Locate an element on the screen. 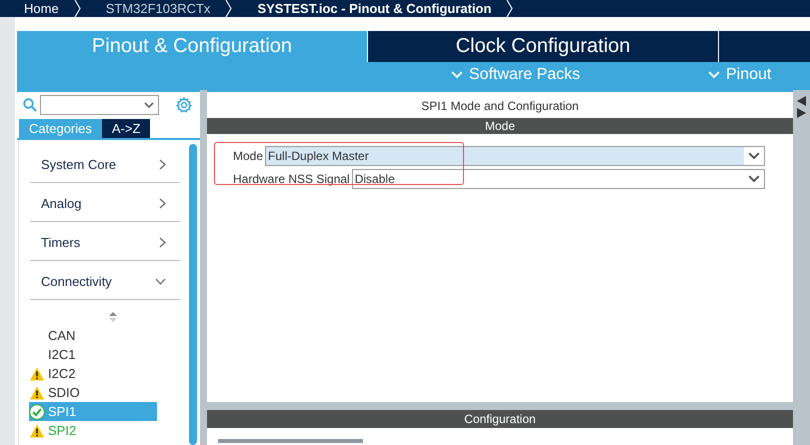  breadcrumb-link: SYSTEST.ioc - Pinout & Configuration is located at coordinates (373, 8).